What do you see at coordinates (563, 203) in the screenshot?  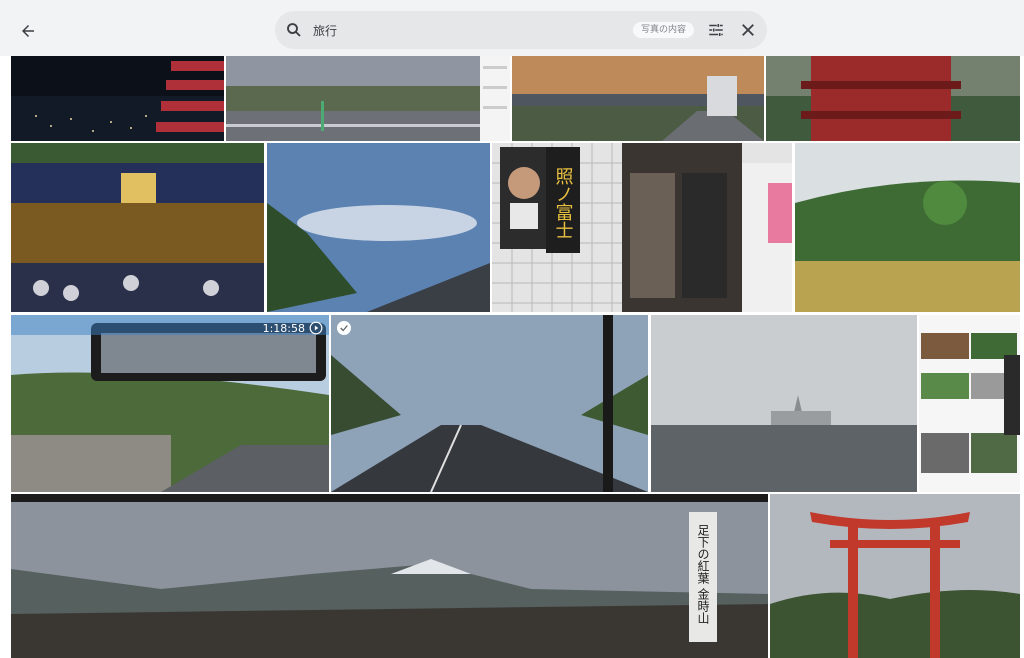 I see `sumo-banner-text: 照ノ富士` at bounding box center [563, 203].